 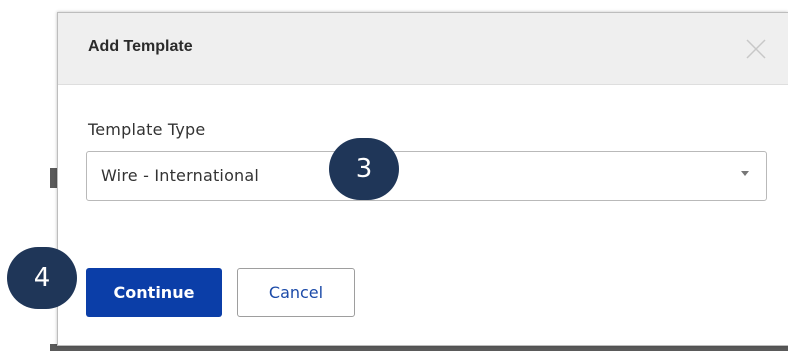 I want to click on step-callout-3: 3, so click(x=364, y=169).